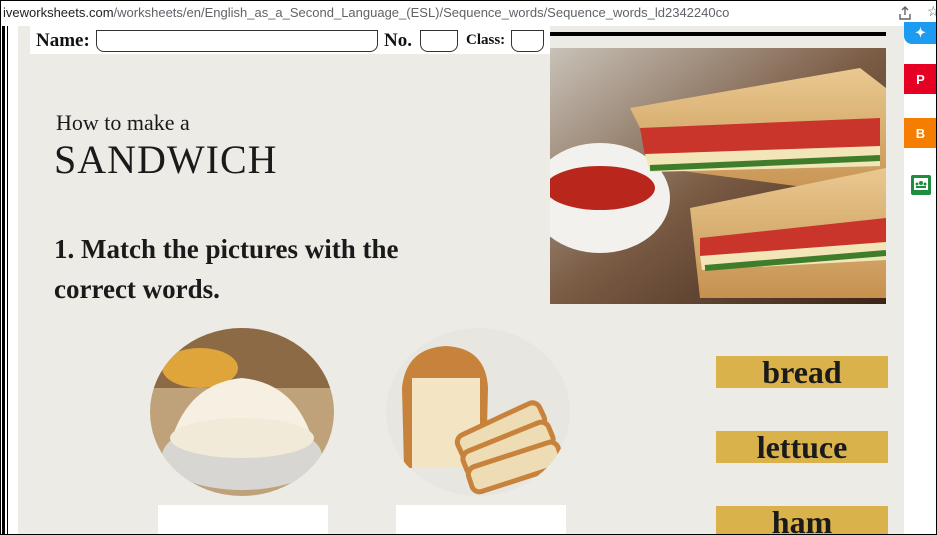 Image resolution: width=937 pixels, height=535 pixels. I want to click on blogger-share-button: B, so click(920, 133).